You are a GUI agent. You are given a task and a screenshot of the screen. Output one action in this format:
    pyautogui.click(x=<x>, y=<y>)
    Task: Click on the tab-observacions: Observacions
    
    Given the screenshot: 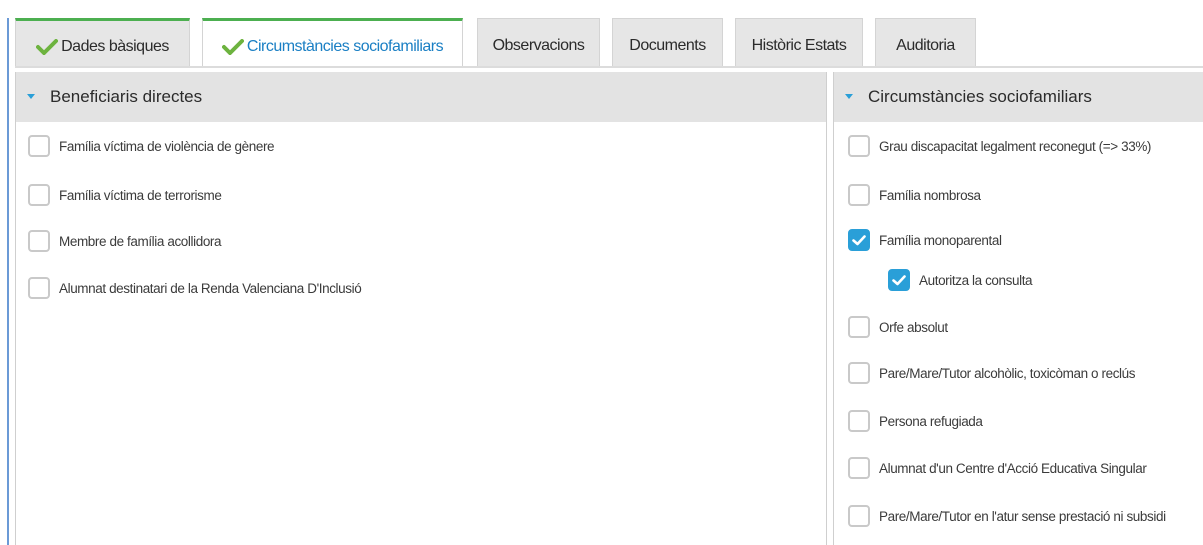 What is the action you would take?
    pyautogui.click(x=538, y=42)
    